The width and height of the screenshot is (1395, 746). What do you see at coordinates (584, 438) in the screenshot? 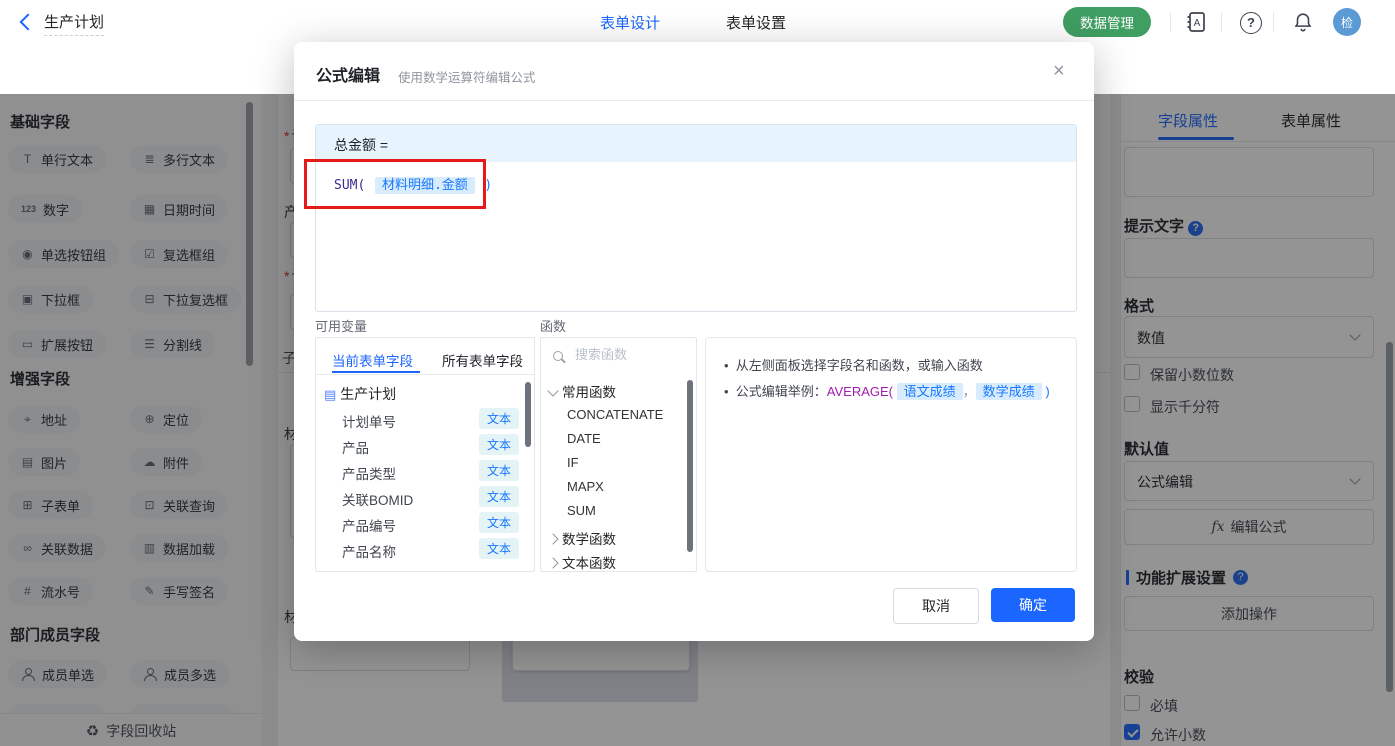
I see `function-item: DATE` at bounding box center [584, 438].